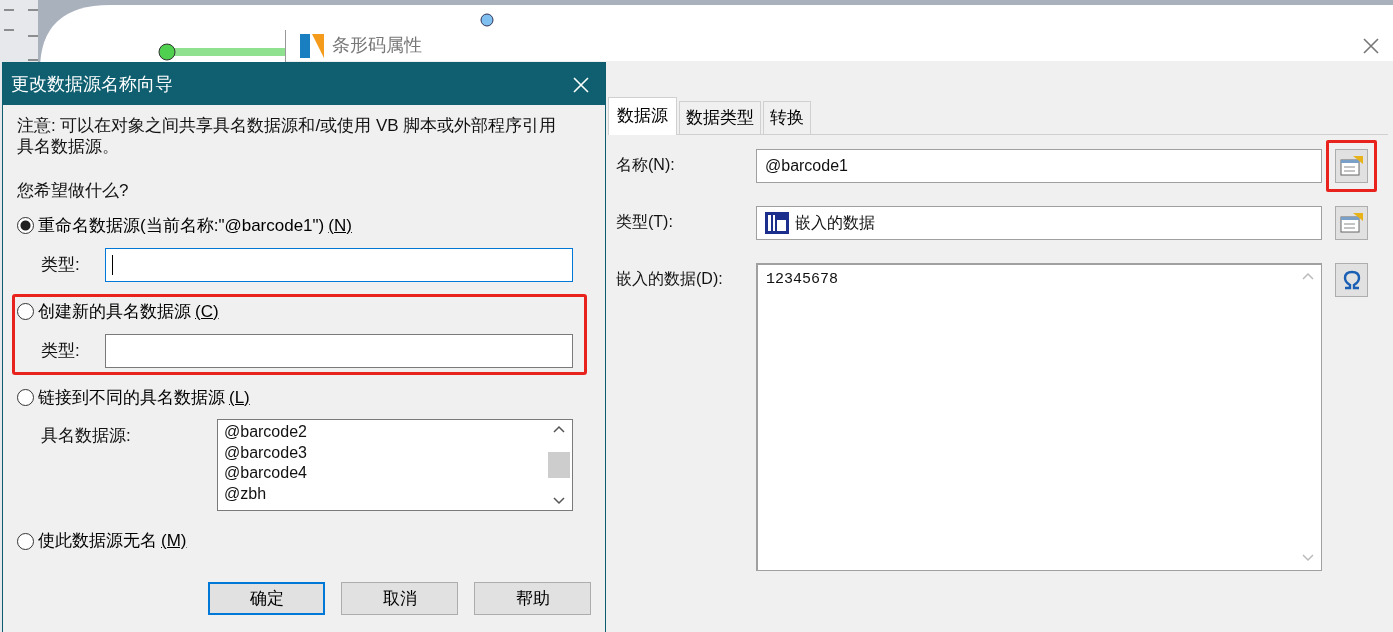 This screenshot has height=632, width=1393. Describe the element at coordinates (92, 84) in the screenshot. I see `dialog-title: 更改数据源名称向导` at that location.